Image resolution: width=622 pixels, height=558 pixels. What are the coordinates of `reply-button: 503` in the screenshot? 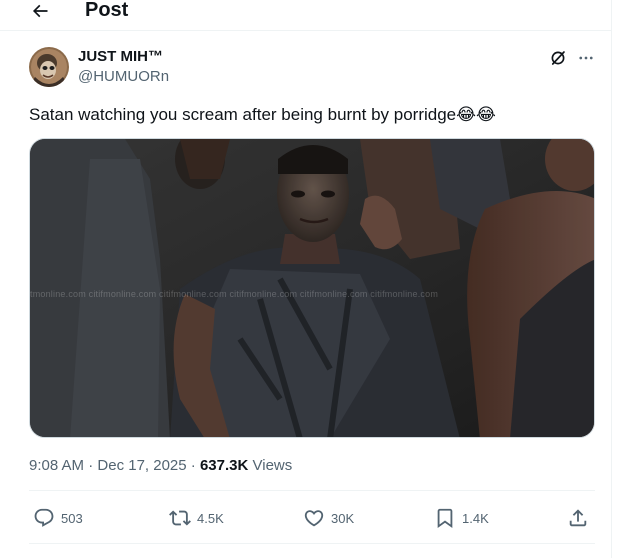 It's located at (58, 518).